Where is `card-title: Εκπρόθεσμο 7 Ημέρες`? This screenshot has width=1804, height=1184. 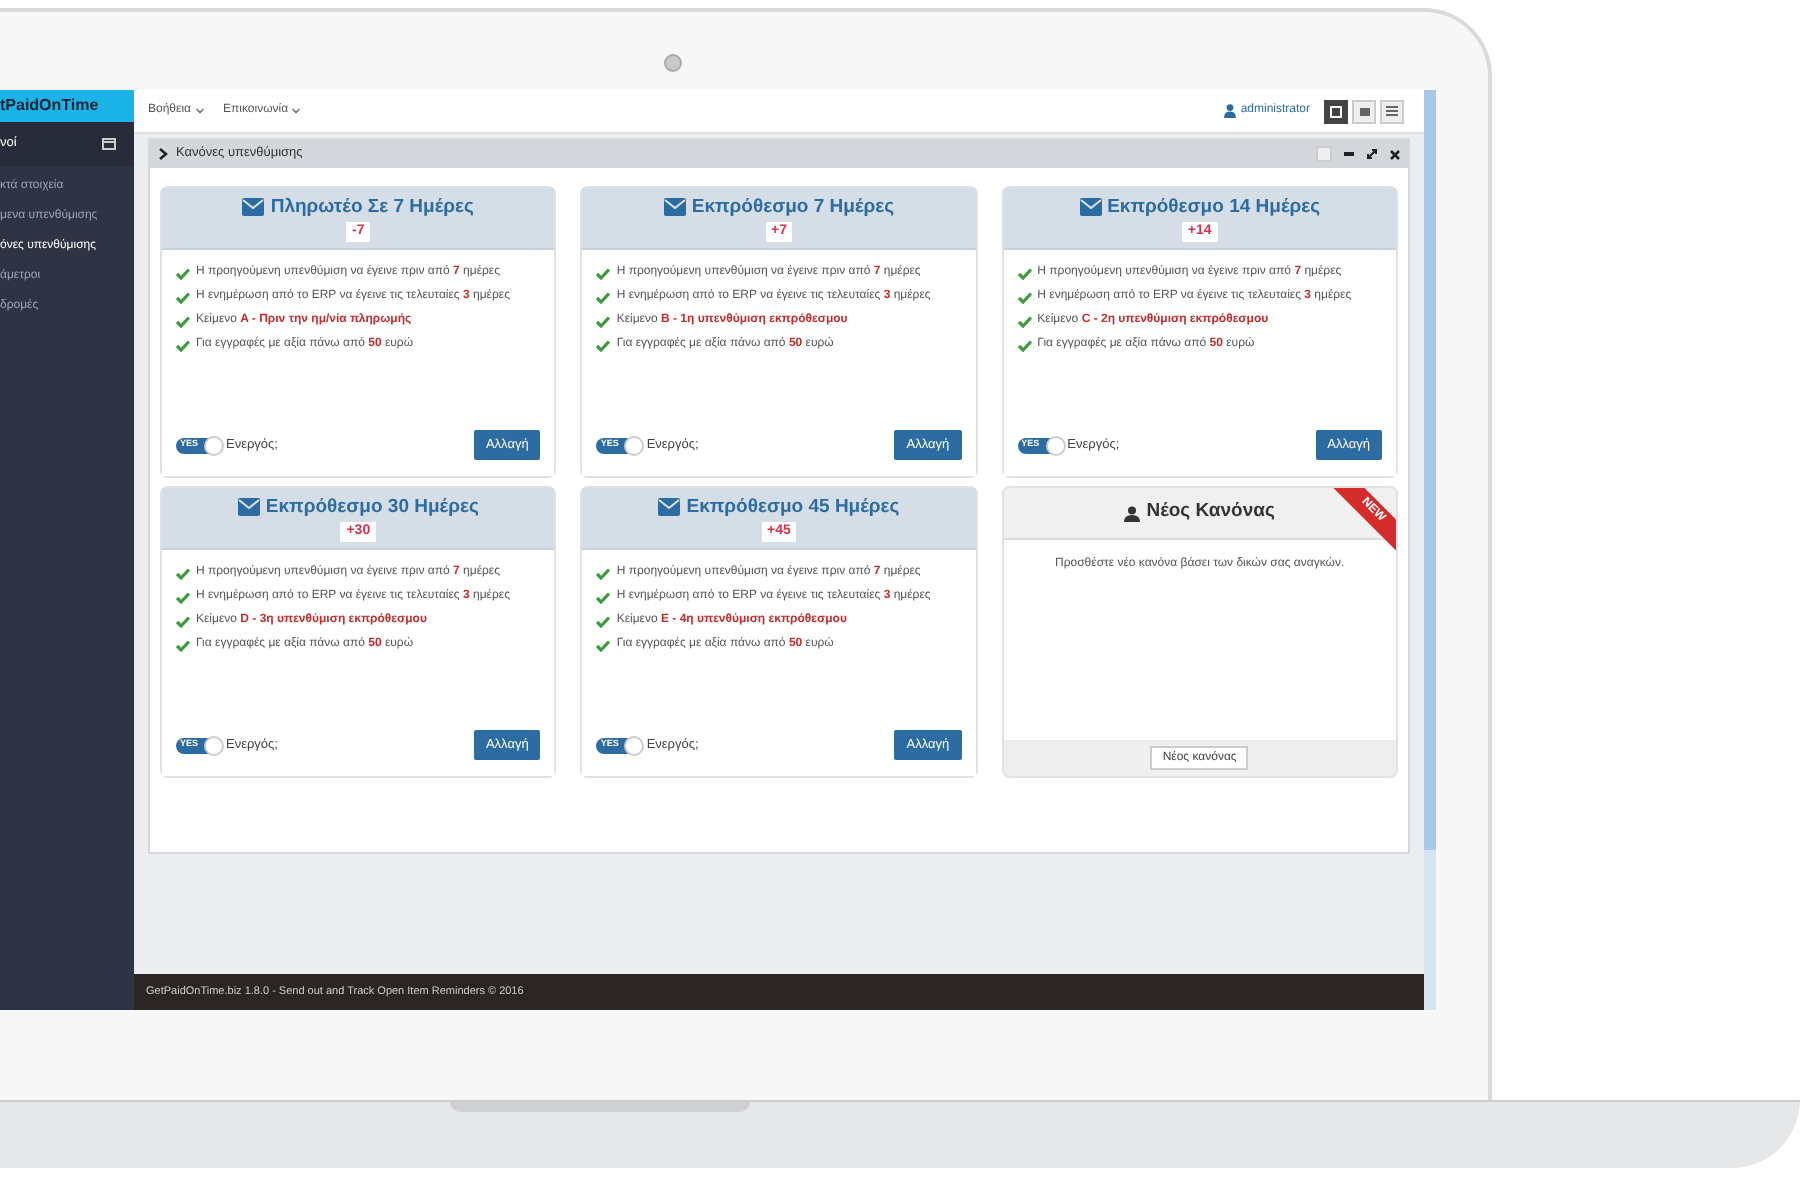
card-title: Εκπρόθεσμο 7 Ημέρες is located at coordinates (793, 207).